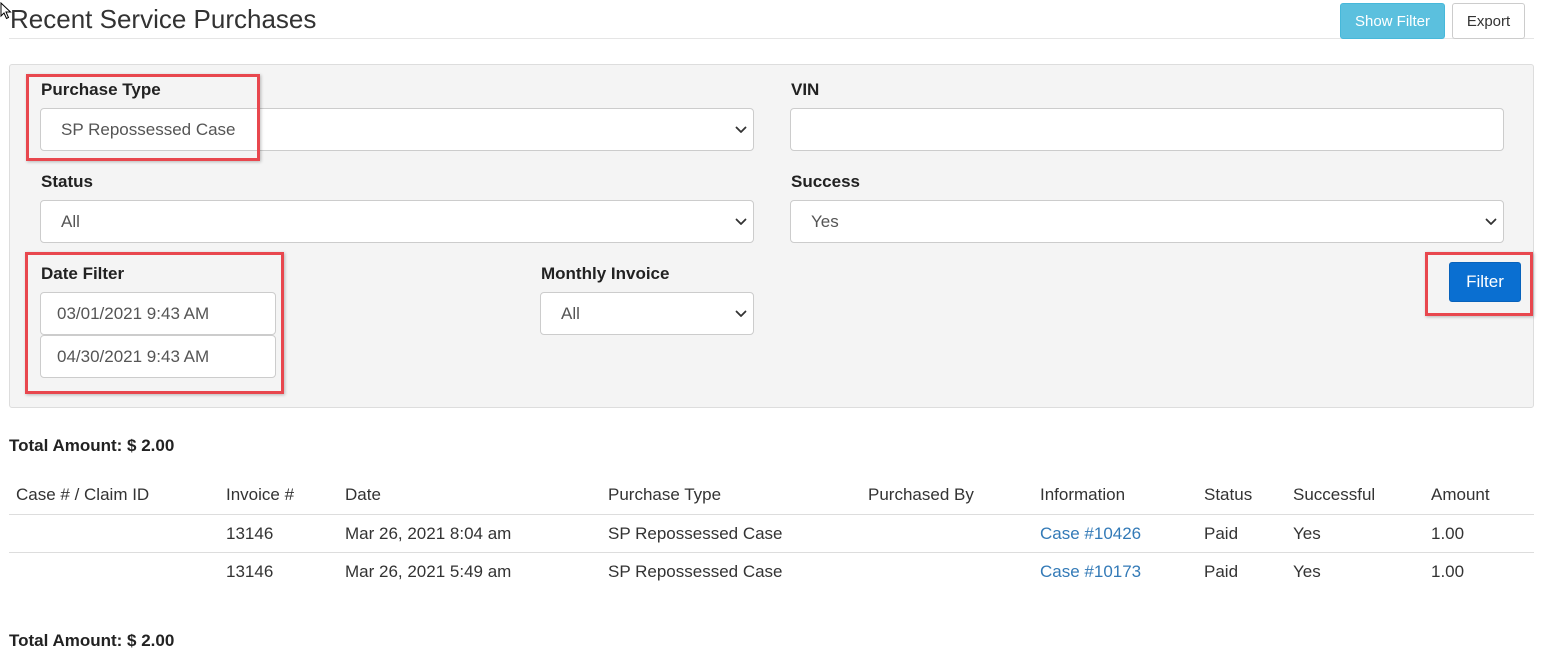 Image resolution: width=1544 pixels, height=661 pixels. Describe the element at coordinates (70, 221) in the screenshot. I see `status-value: All` at that location.